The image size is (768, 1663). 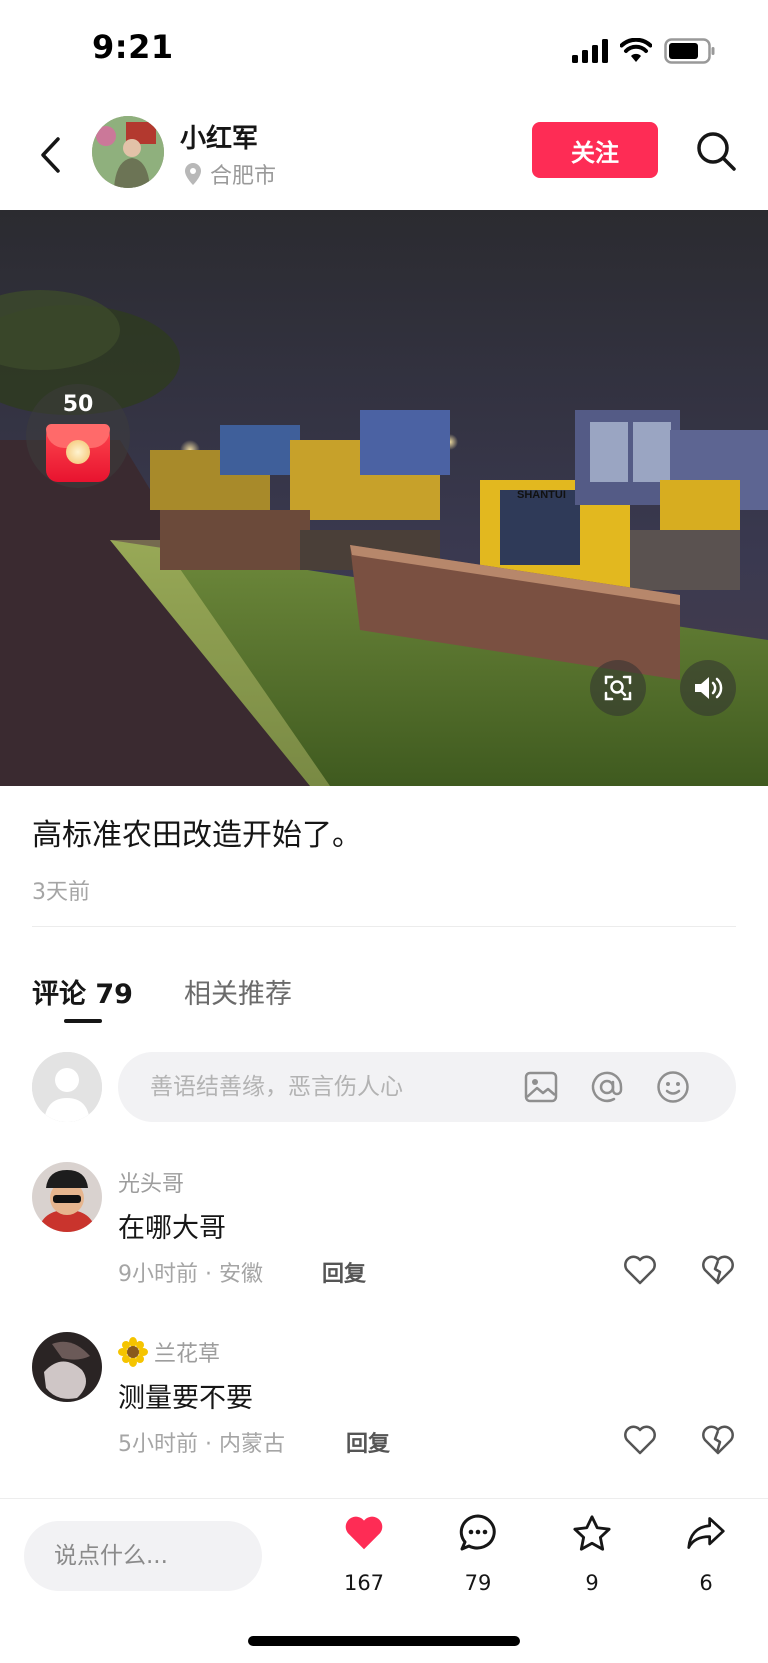 What do you see at coordinates (151, 1182) in the screenshot?
I see `commenter-name: 光头哥` at bounding box center [151, 1182].